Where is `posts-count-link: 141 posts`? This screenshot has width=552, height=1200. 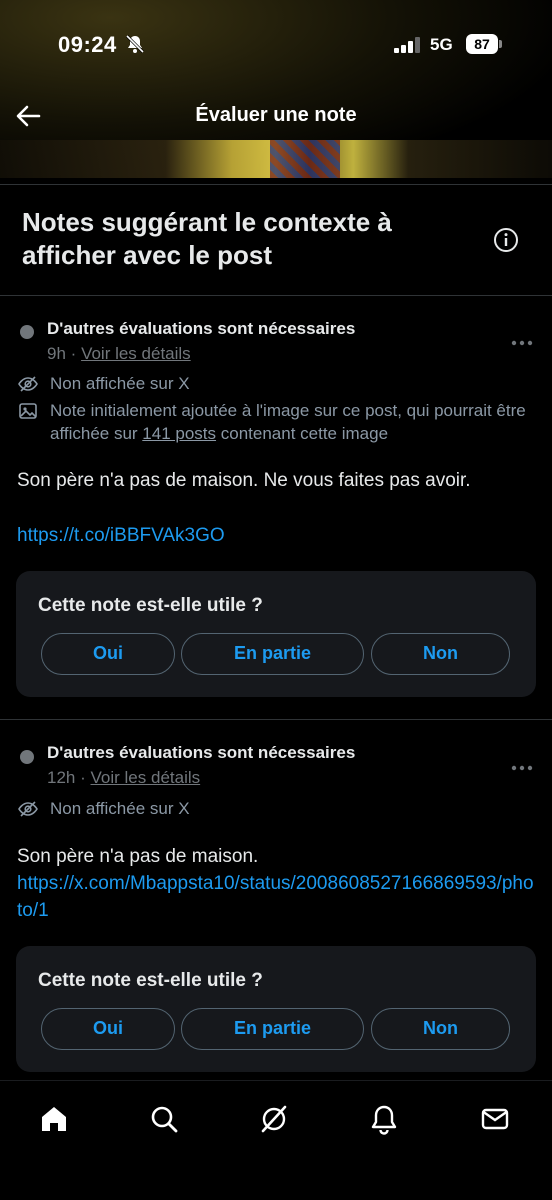 posts-count-link: 141 posts is located at coordinates (179, 433).